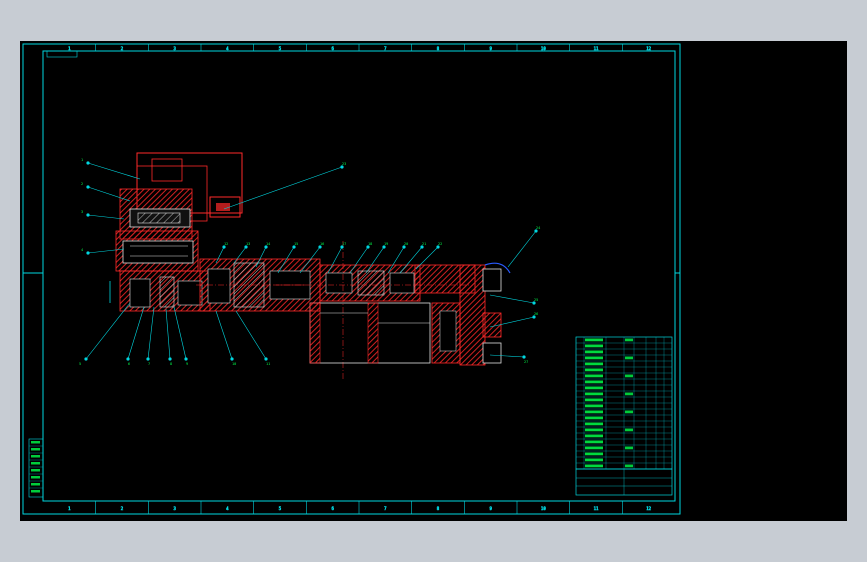 Image resolution: width=867 pixels, height=562 pixels. Describe the element at coordinates (440, 244) in the screenshot. I see `balloon-number: 22` at that location.